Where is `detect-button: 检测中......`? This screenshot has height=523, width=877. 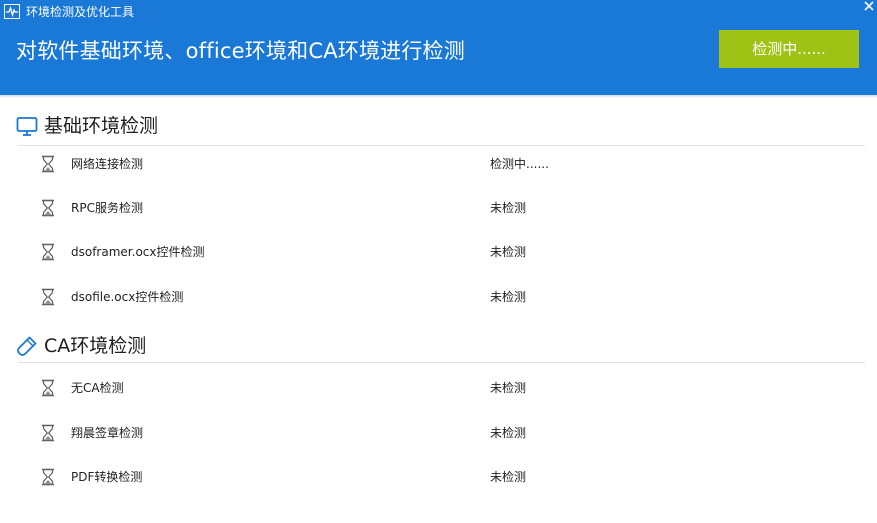 detect-button: 检测中...... is located at coordinates (789, 49).